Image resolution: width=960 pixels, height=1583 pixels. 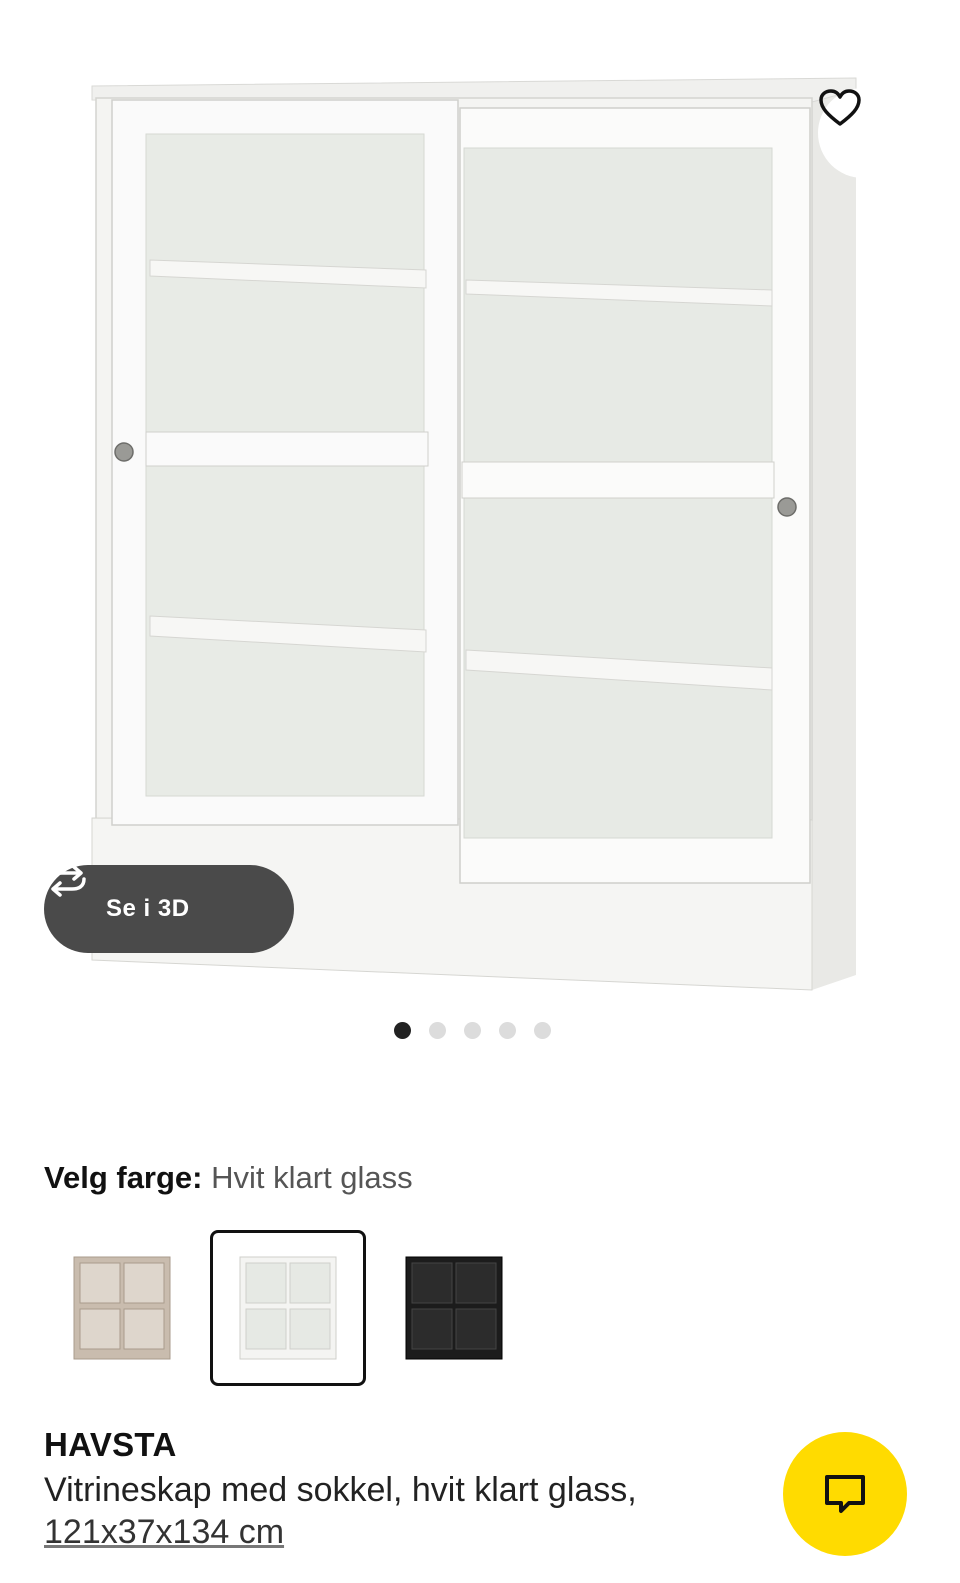 I want to click on carousel-indicator, so click(x=472, y=1030).